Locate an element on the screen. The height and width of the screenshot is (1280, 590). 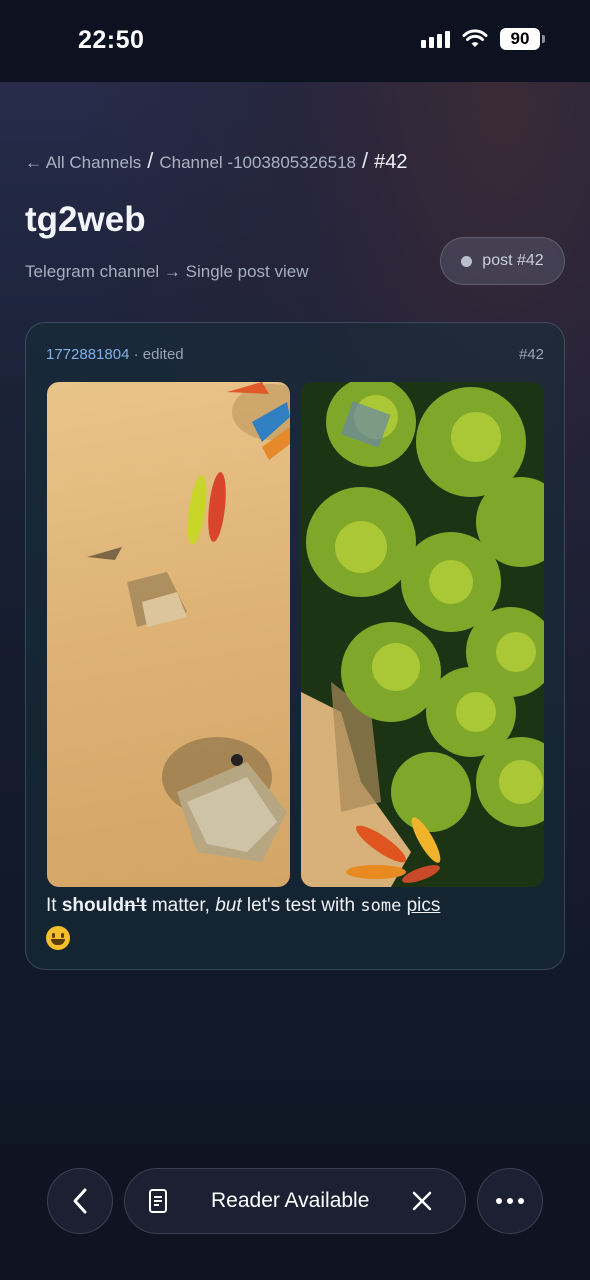
back-button is located at coordinates (80, 1201).